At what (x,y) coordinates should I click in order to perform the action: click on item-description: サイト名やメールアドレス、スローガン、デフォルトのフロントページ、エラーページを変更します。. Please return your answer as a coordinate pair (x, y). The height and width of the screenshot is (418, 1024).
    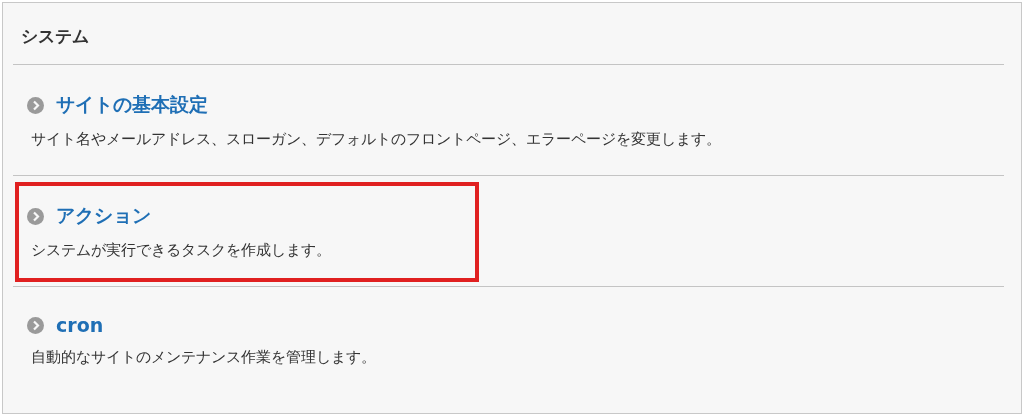
    Looking at the image, I should click on (376, 139).